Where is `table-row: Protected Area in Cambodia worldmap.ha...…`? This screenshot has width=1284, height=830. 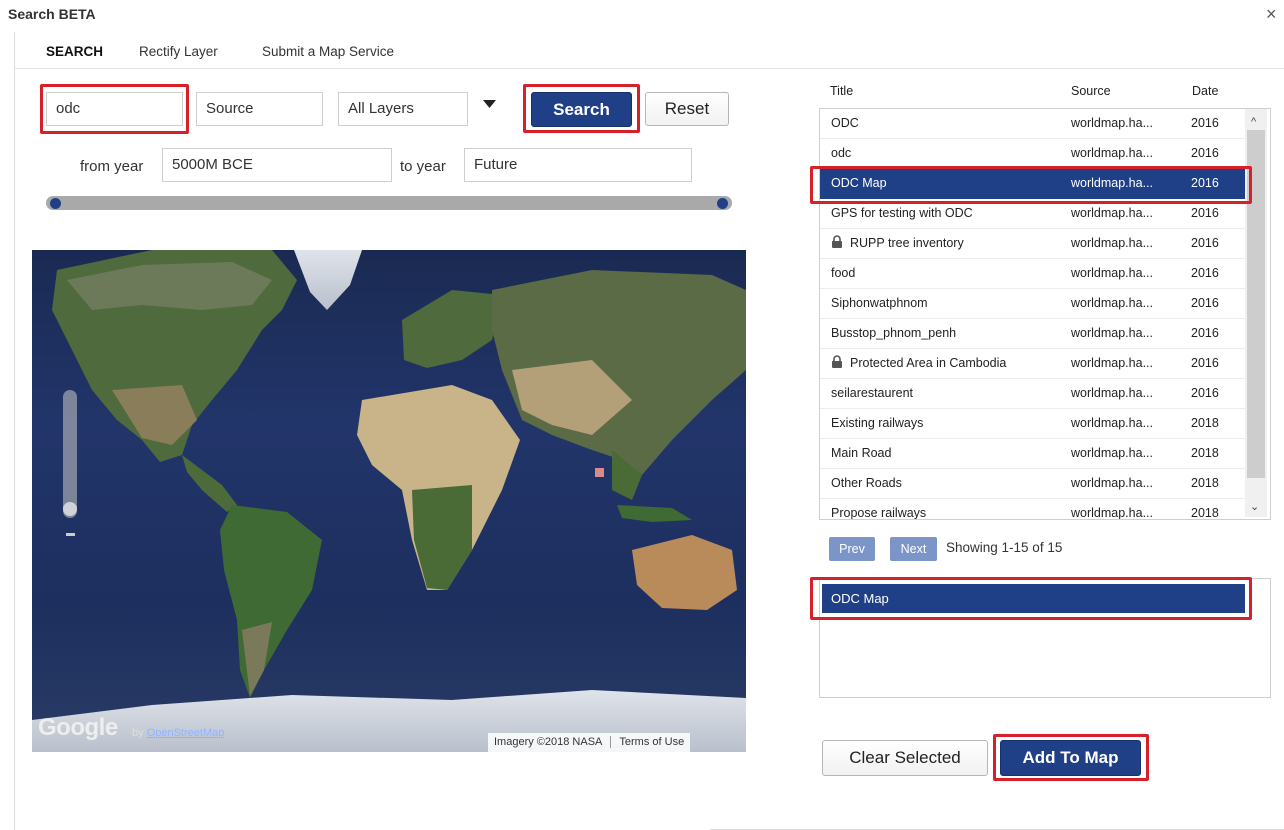
table-row: Protected Area in Cambodia worldmap.ha...… is located at coordinates (1034, 364).